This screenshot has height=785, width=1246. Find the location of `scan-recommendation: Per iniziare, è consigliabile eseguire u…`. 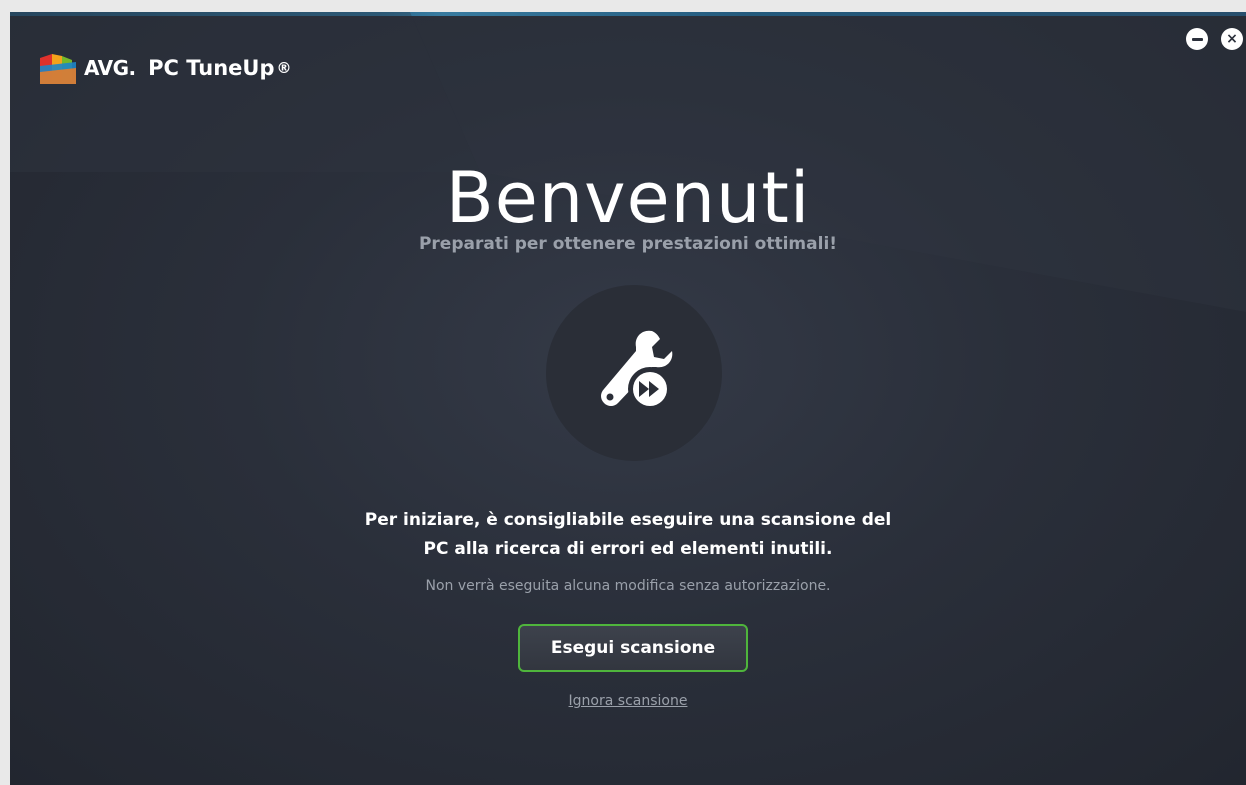

scan-recommendation: Per iniziare, è consigliabile eseguire u… is located at coordinates (628, 535).